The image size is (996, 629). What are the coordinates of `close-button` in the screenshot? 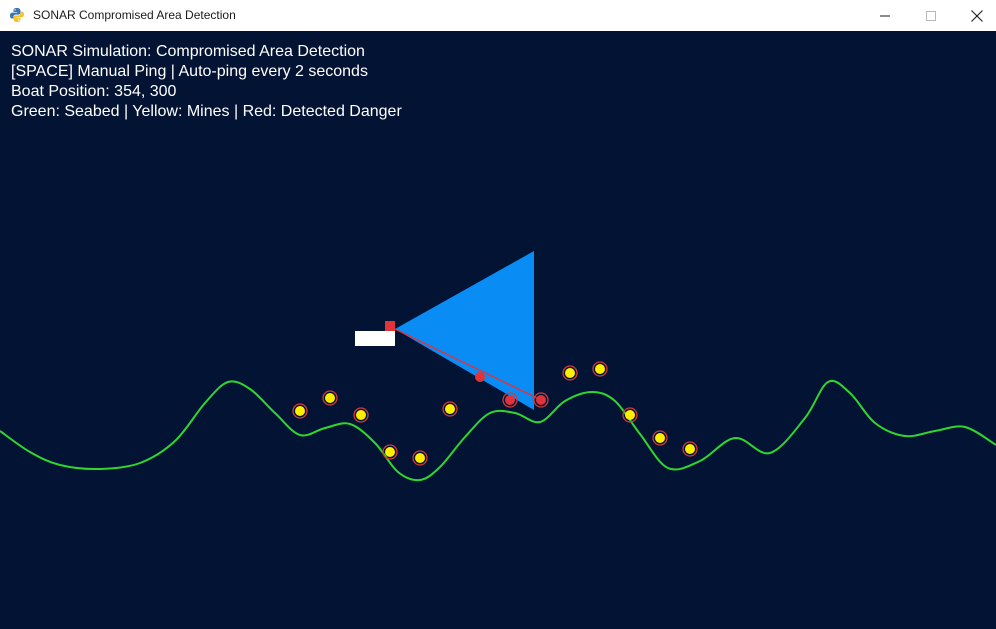 It's located at (975, 15).